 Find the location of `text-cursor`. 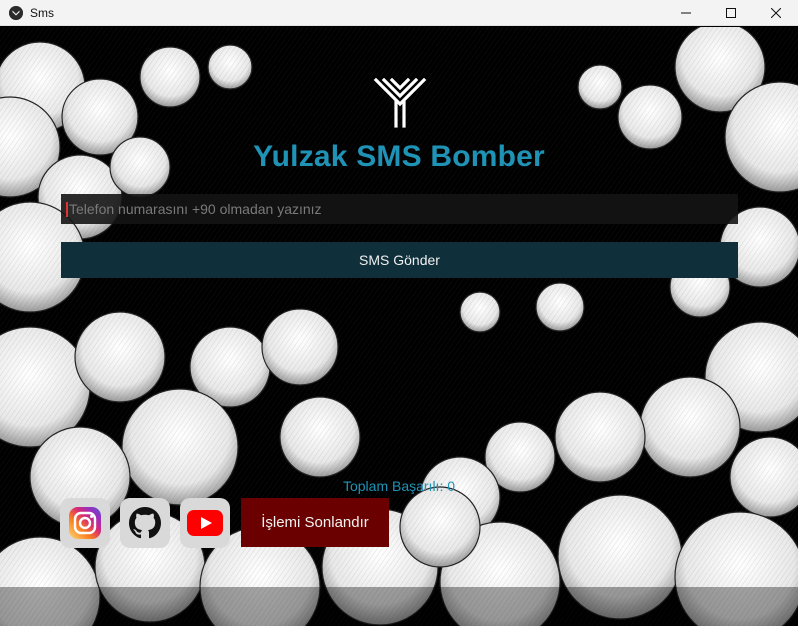

text-cursor is located at coordinates (67, 209).